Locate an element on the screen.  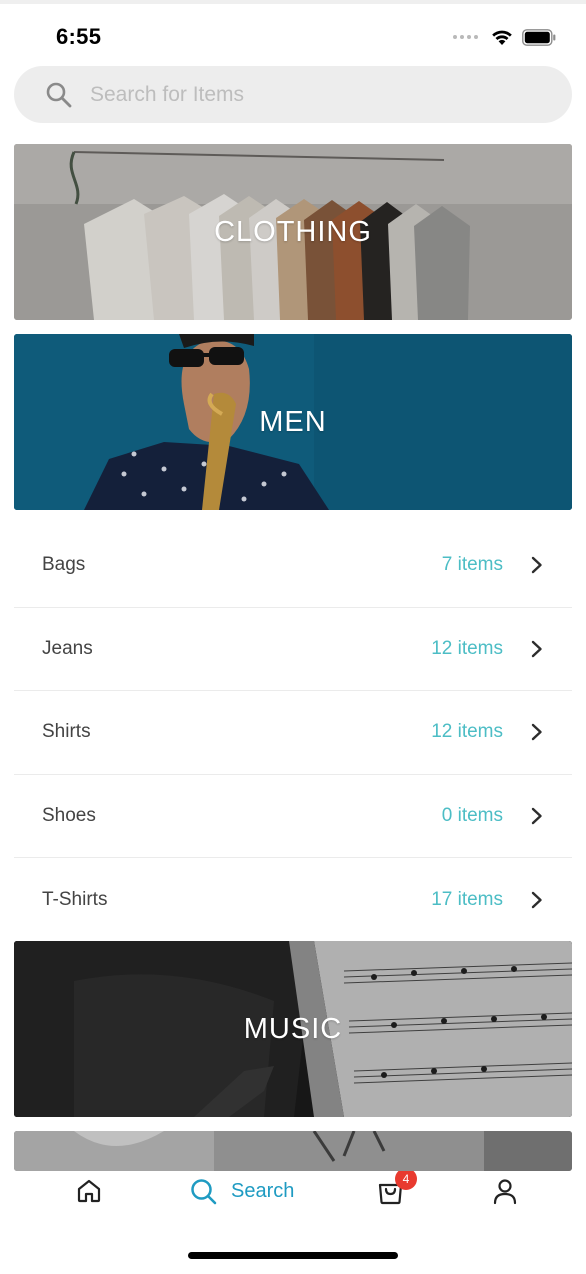
tab-cart: 4 is located at coordinates (397, 1188).